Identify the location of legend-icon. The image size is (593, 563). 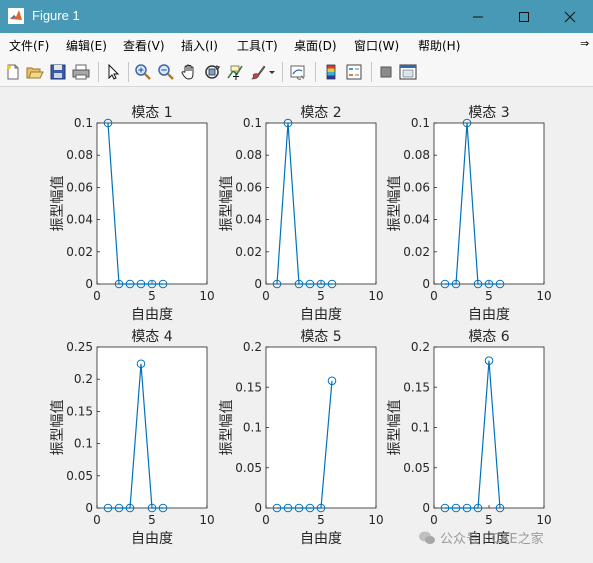
(354, 72).